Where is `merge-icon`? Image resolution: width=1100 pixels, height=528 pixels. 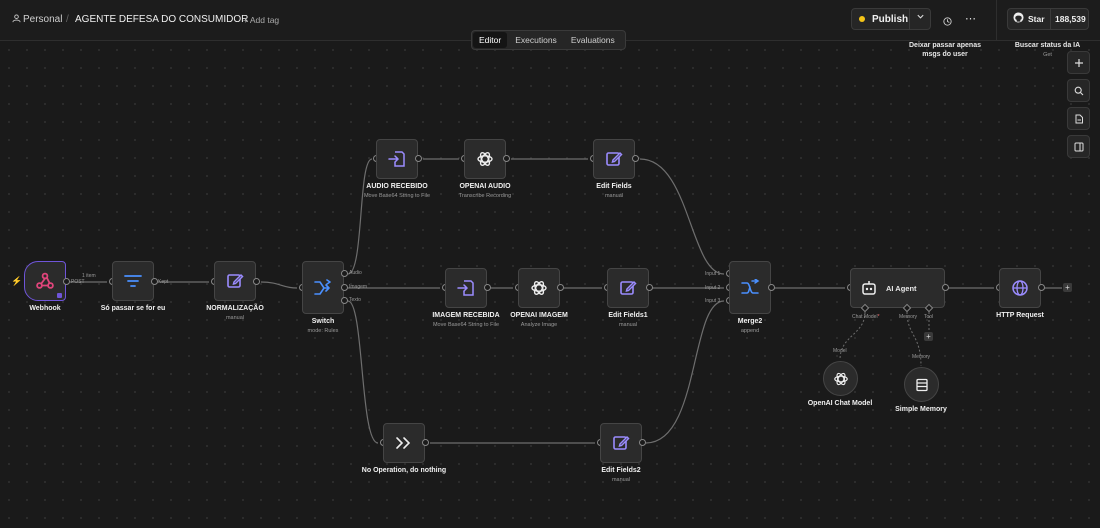
merge-icon is located at coordinates (750, 286).